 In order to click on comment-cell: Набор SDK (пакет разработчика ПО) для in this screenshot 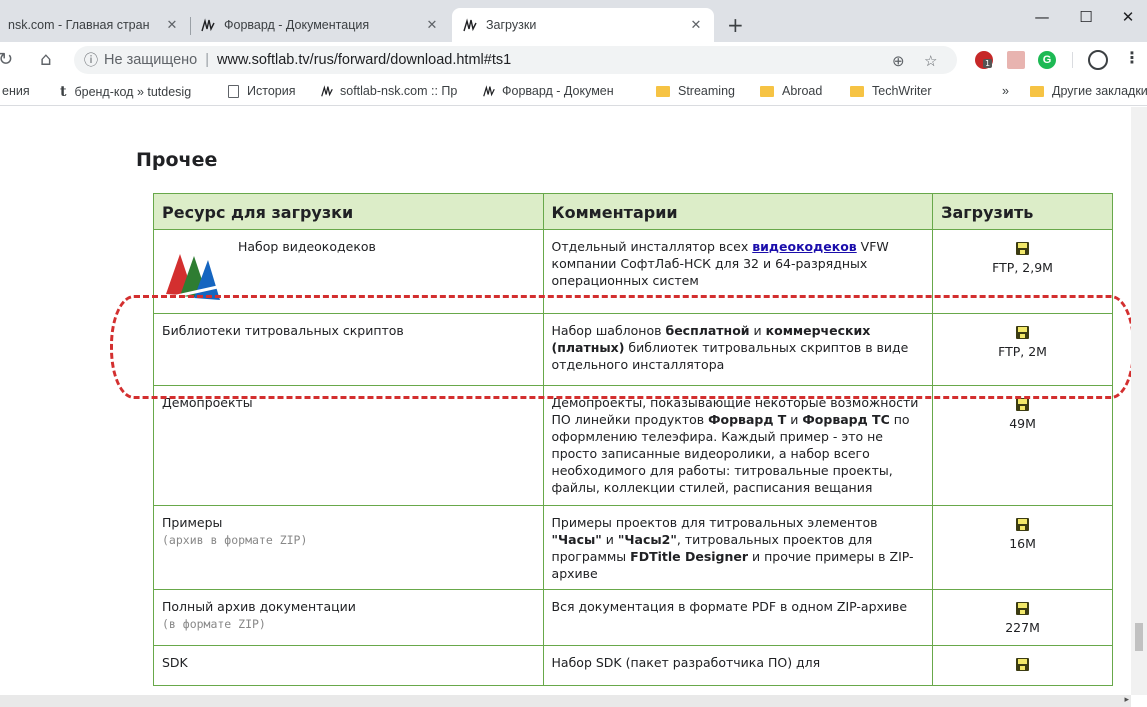, I will do `click(738, 665)`.